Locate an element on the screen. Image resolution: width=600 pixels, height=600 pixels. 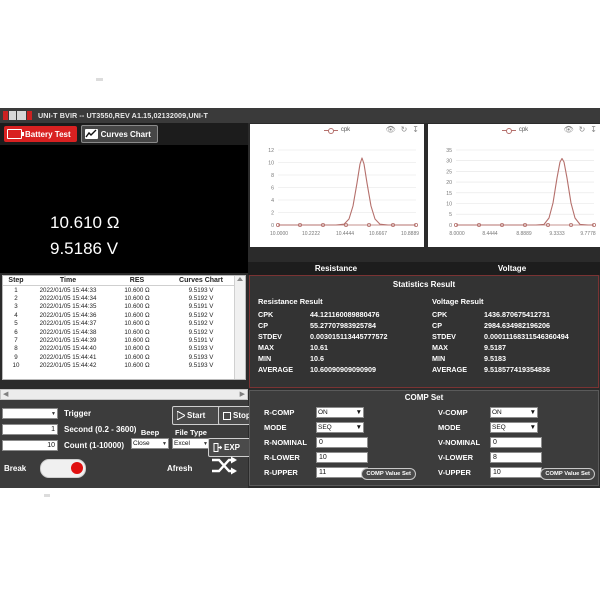
statistics-title: Statistics Result is located at coordinates (424, 284).